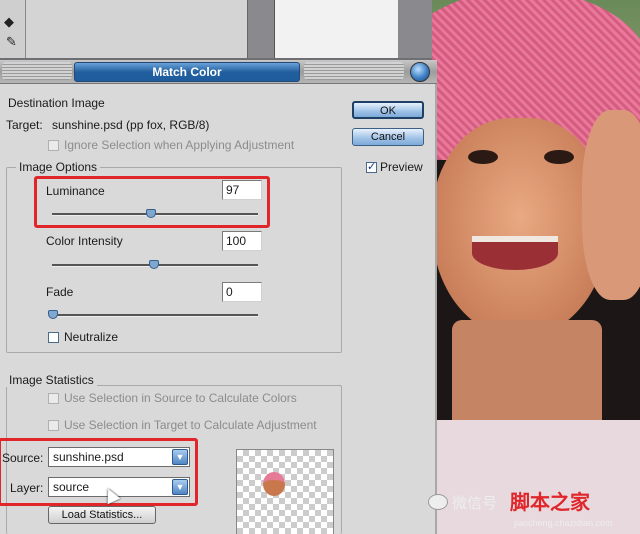 This screenshot has width=640, height=534. I want to click on toolbox: ◆ ✎, so click(13, 29).